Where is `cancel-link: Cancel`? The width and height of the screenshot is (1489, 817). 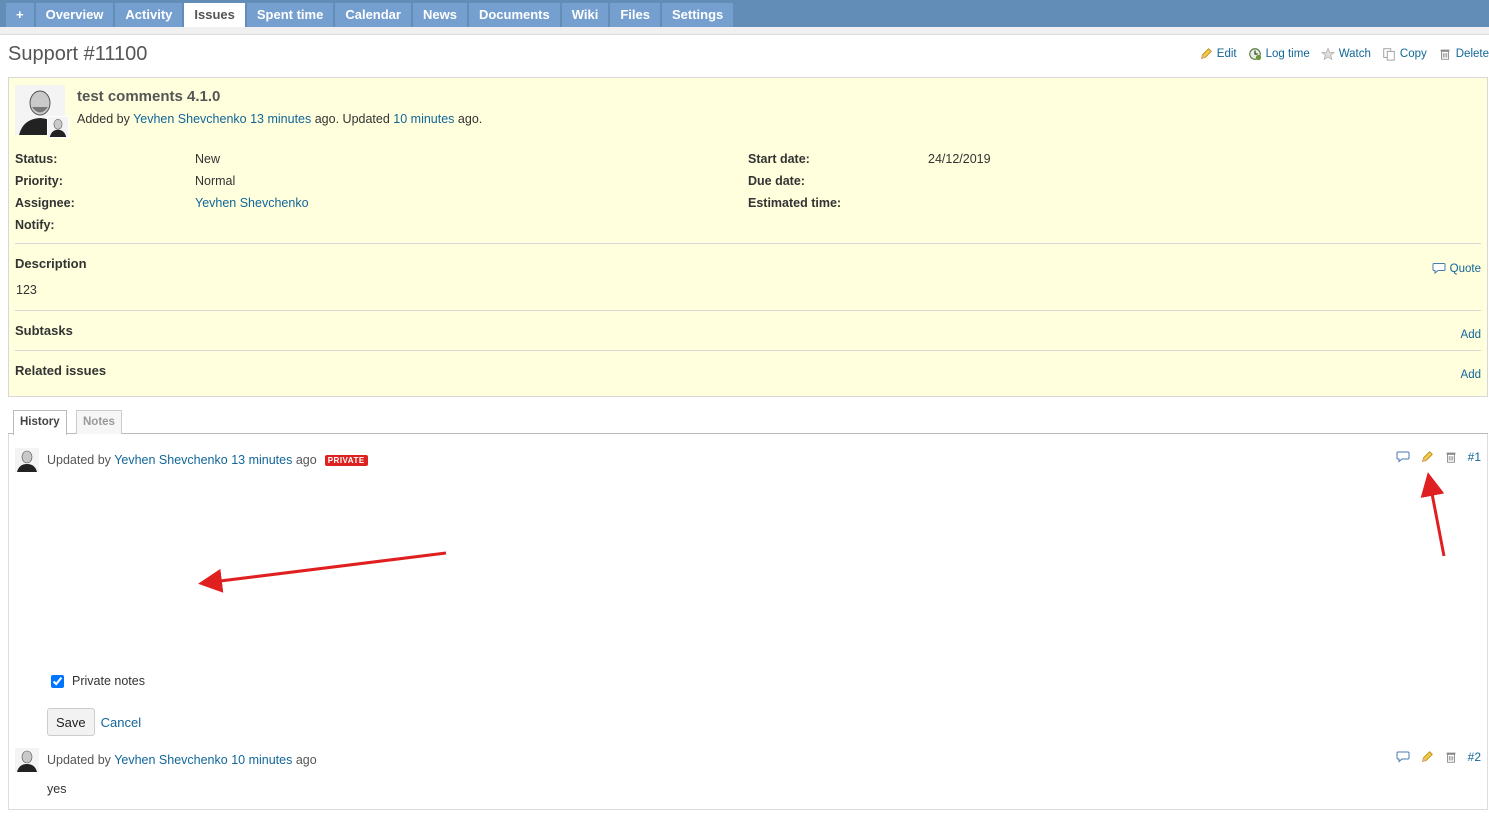 cancel-link: Cancel is located at coordinates (121, 722).